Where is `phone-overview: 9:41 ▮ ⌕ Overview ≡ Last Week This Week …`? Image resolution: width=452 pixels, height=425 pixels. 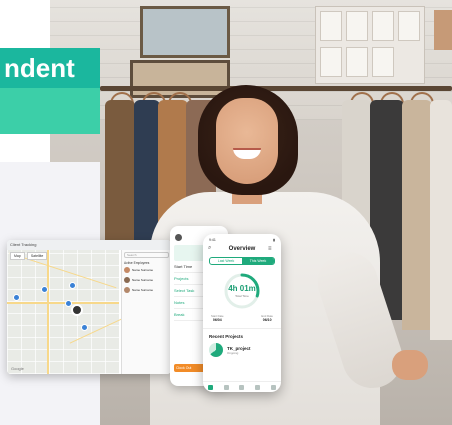 phone-overview: 9:41 ▮ ⌕ Overview ≡ Last Week This Week … is located at coordinates (242, 313).